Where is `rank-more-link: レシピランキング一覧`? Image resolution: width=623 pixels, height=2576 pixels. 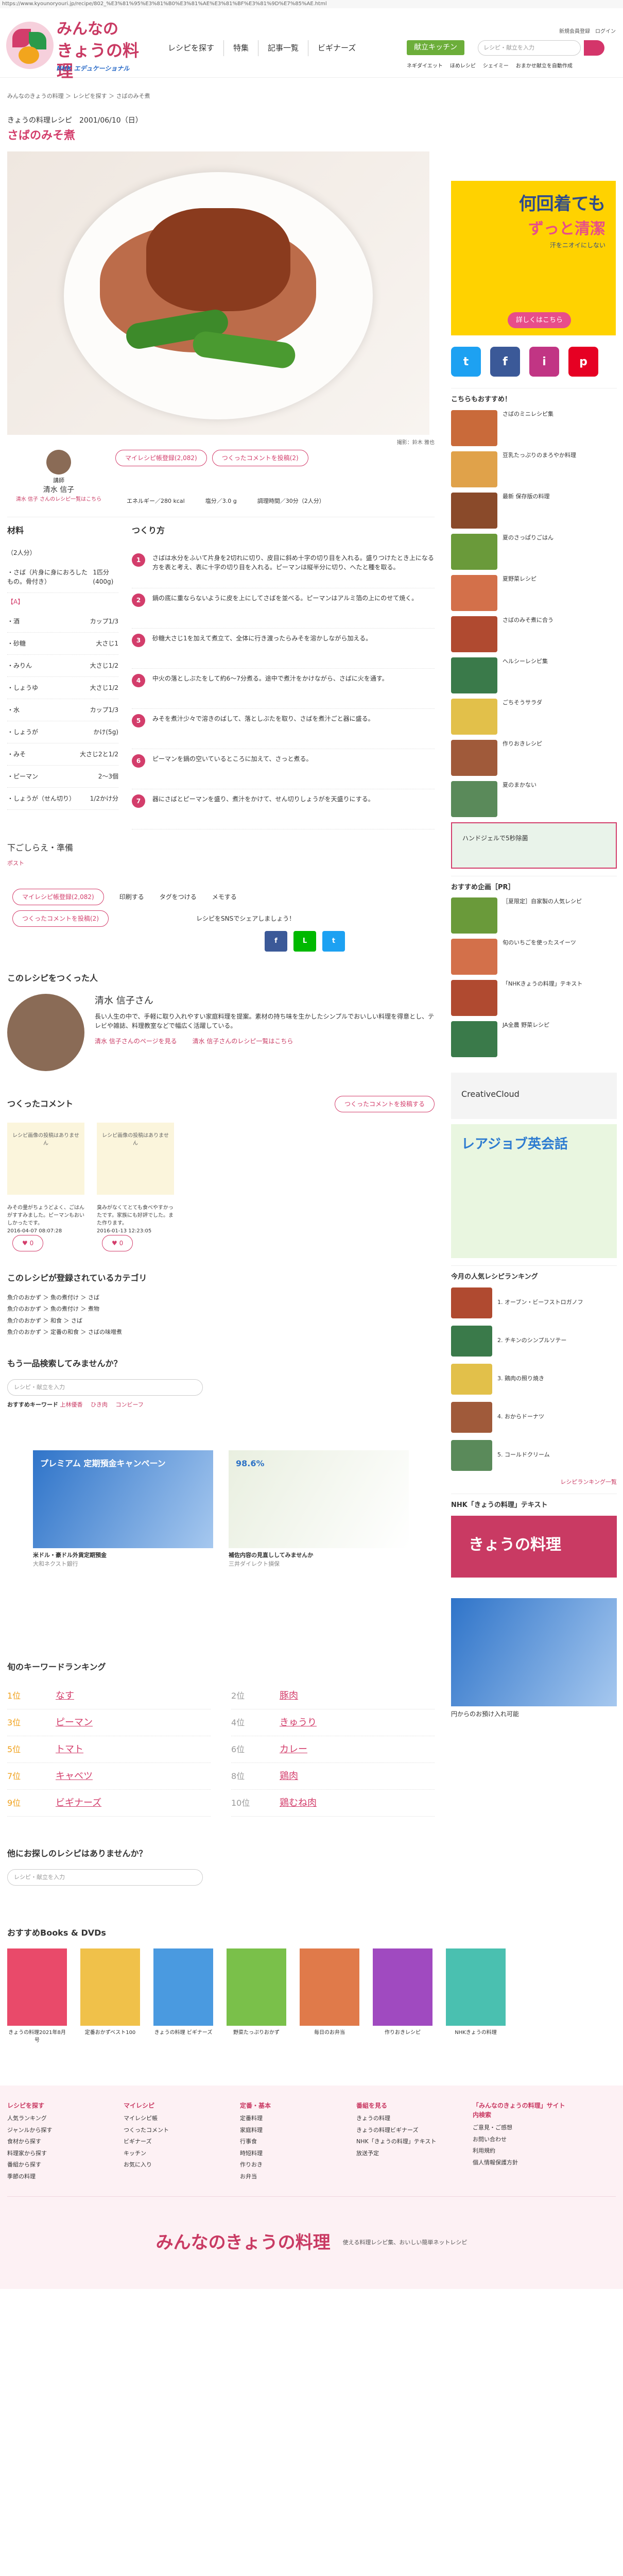 rank-more-link: レシピランキング一覧 is located at coordinates (534, 1482).